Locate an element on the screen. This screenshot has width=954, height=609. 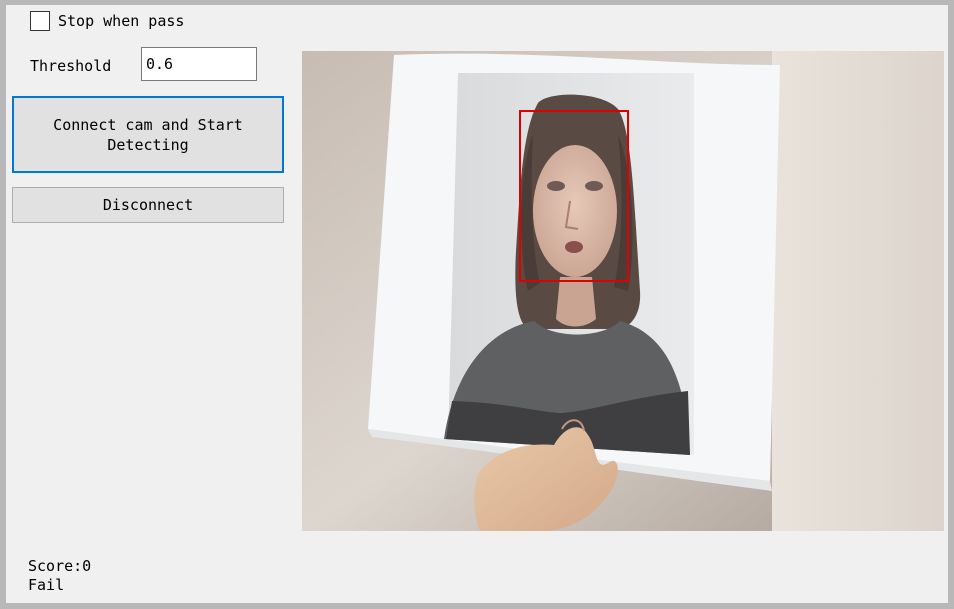
stop-when-pass-label: Stop when pass is located at coordinates (121, 21).